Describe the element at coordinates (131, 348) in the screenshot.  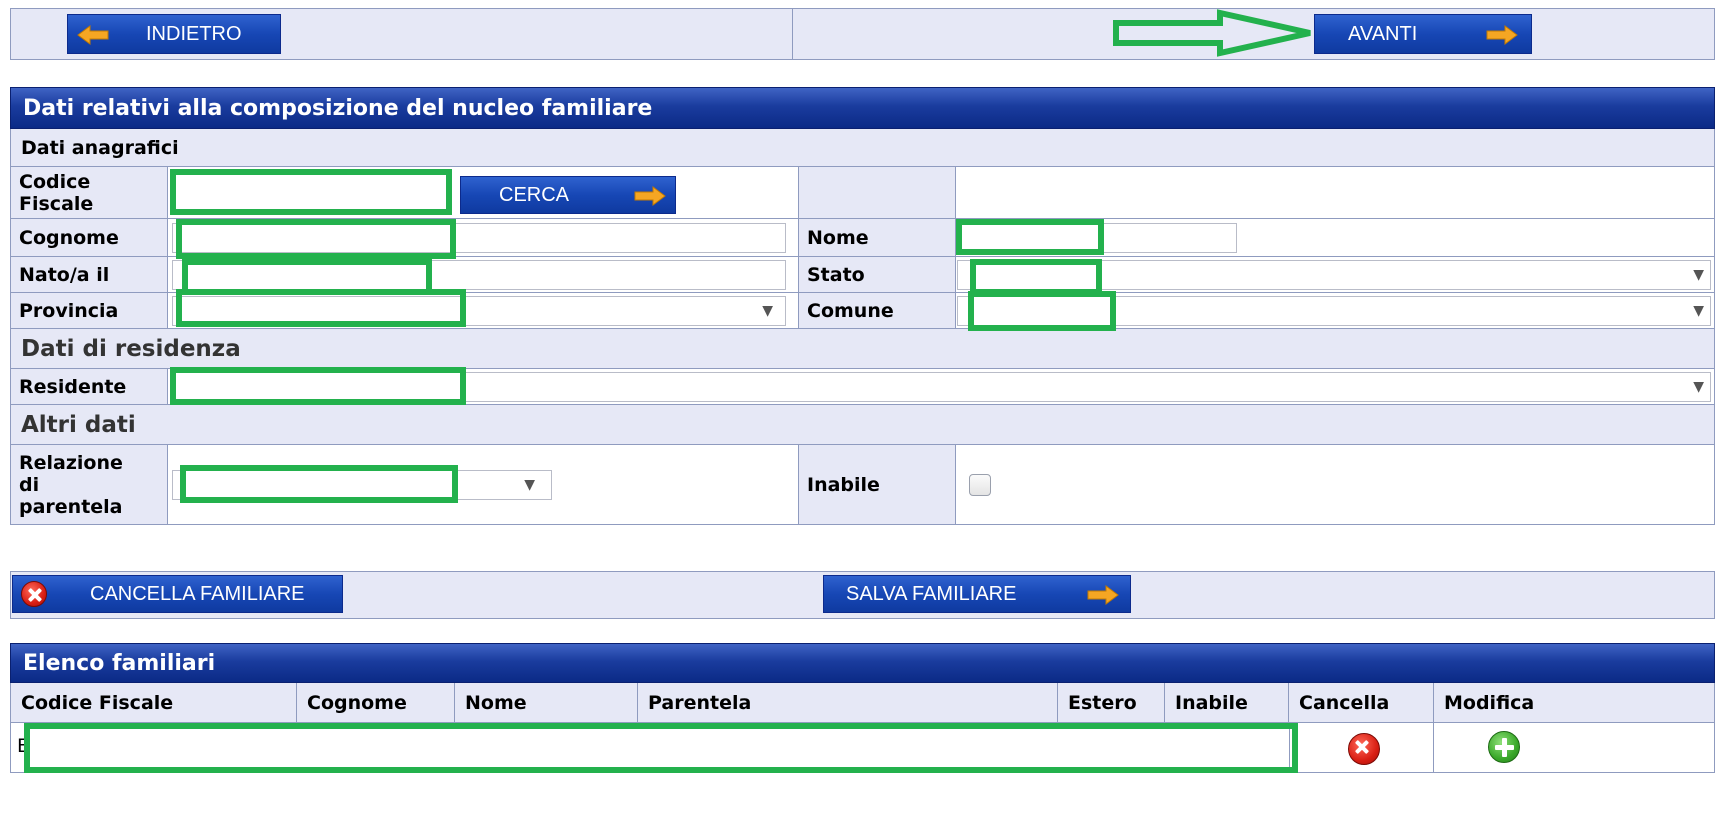
I see `subheader-dati-residenza-text: Dati di residenza` at that location.